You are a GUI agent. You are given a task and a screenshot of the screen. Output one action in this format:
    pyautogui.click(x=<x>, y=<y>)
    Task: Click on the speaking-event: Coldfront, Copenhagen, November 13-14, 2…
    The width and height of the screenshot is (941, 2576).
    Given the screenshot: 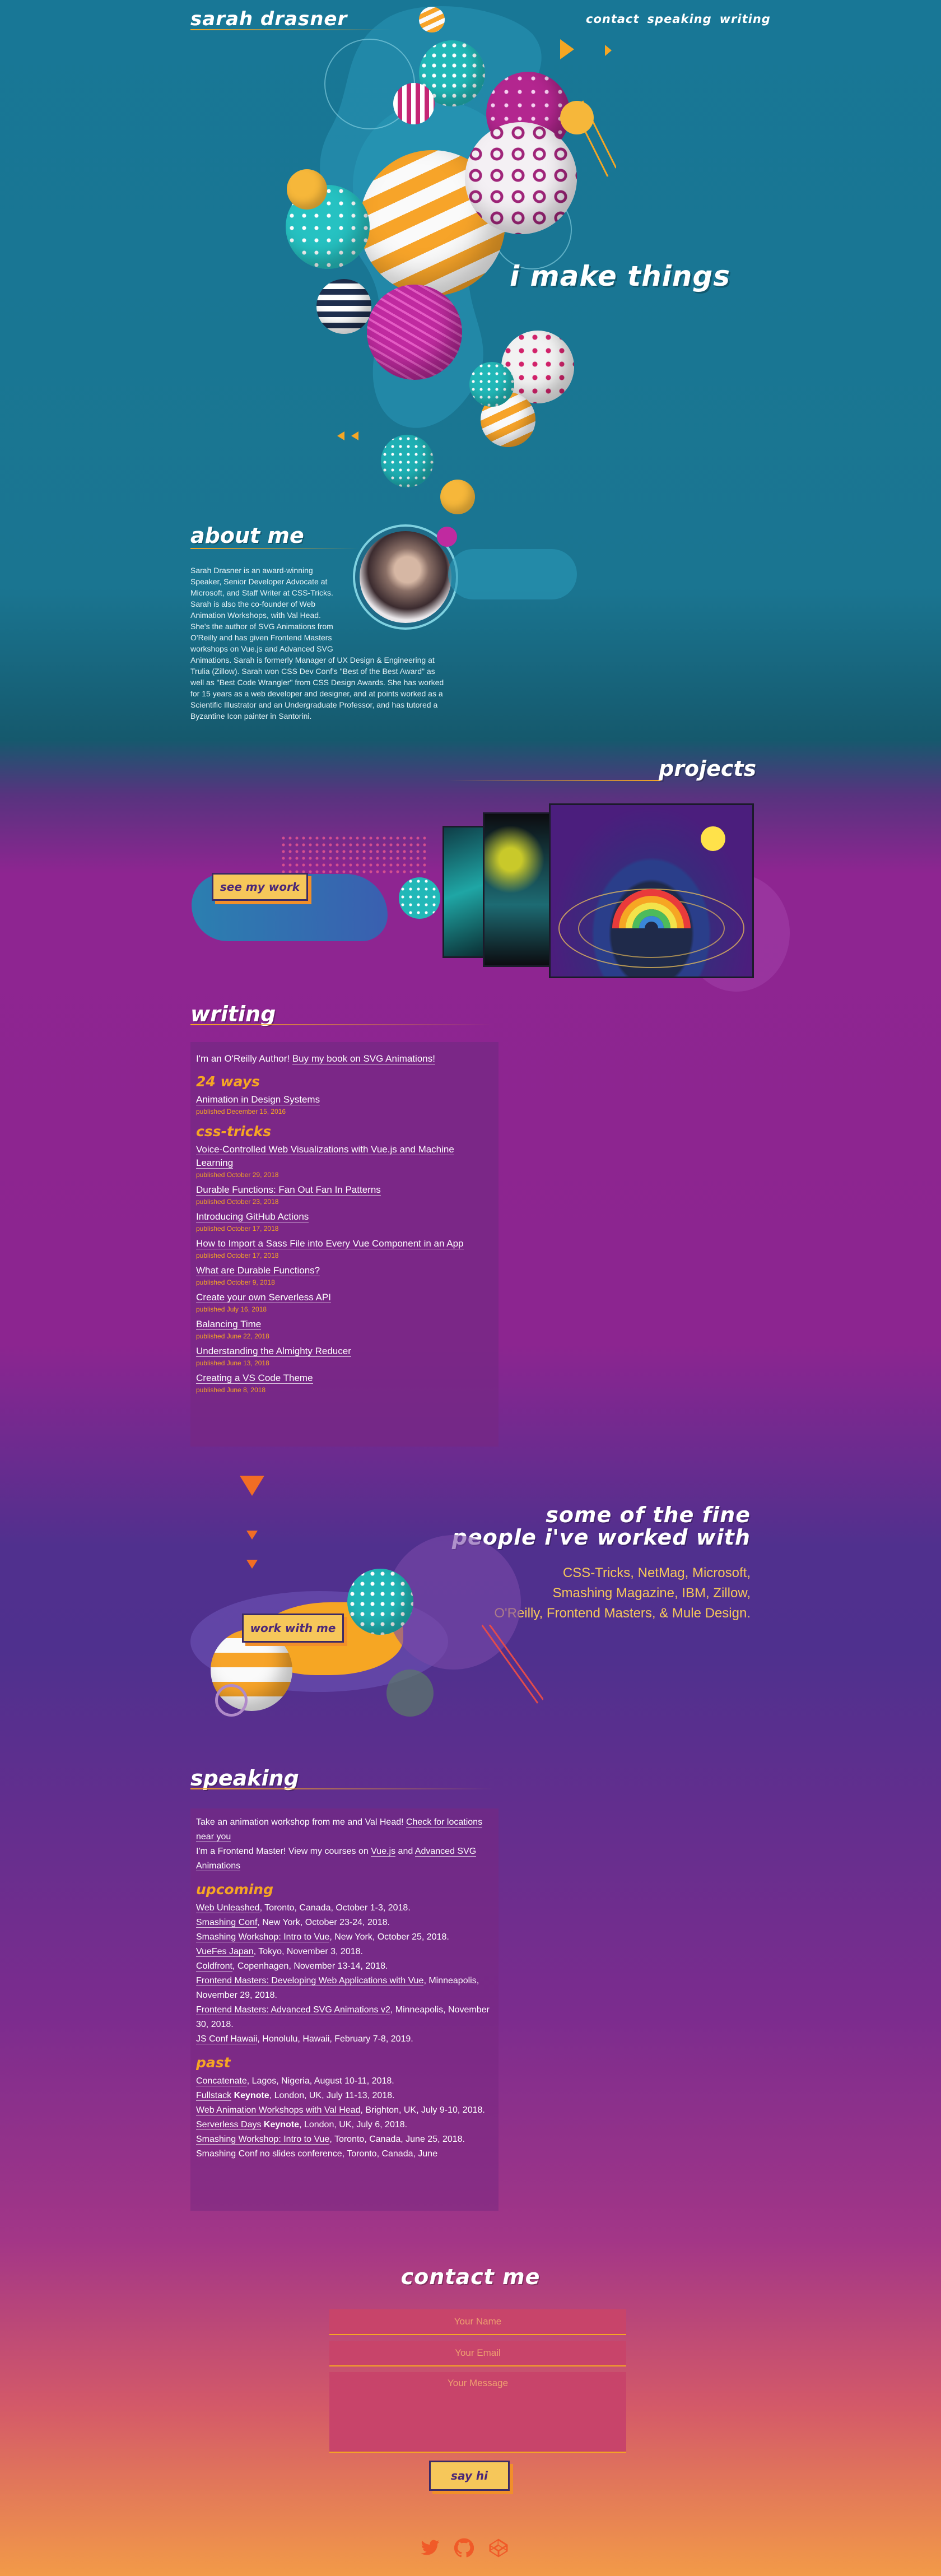 What is the action you would take?
    pyautogui.click(x=344, y=1966)
    